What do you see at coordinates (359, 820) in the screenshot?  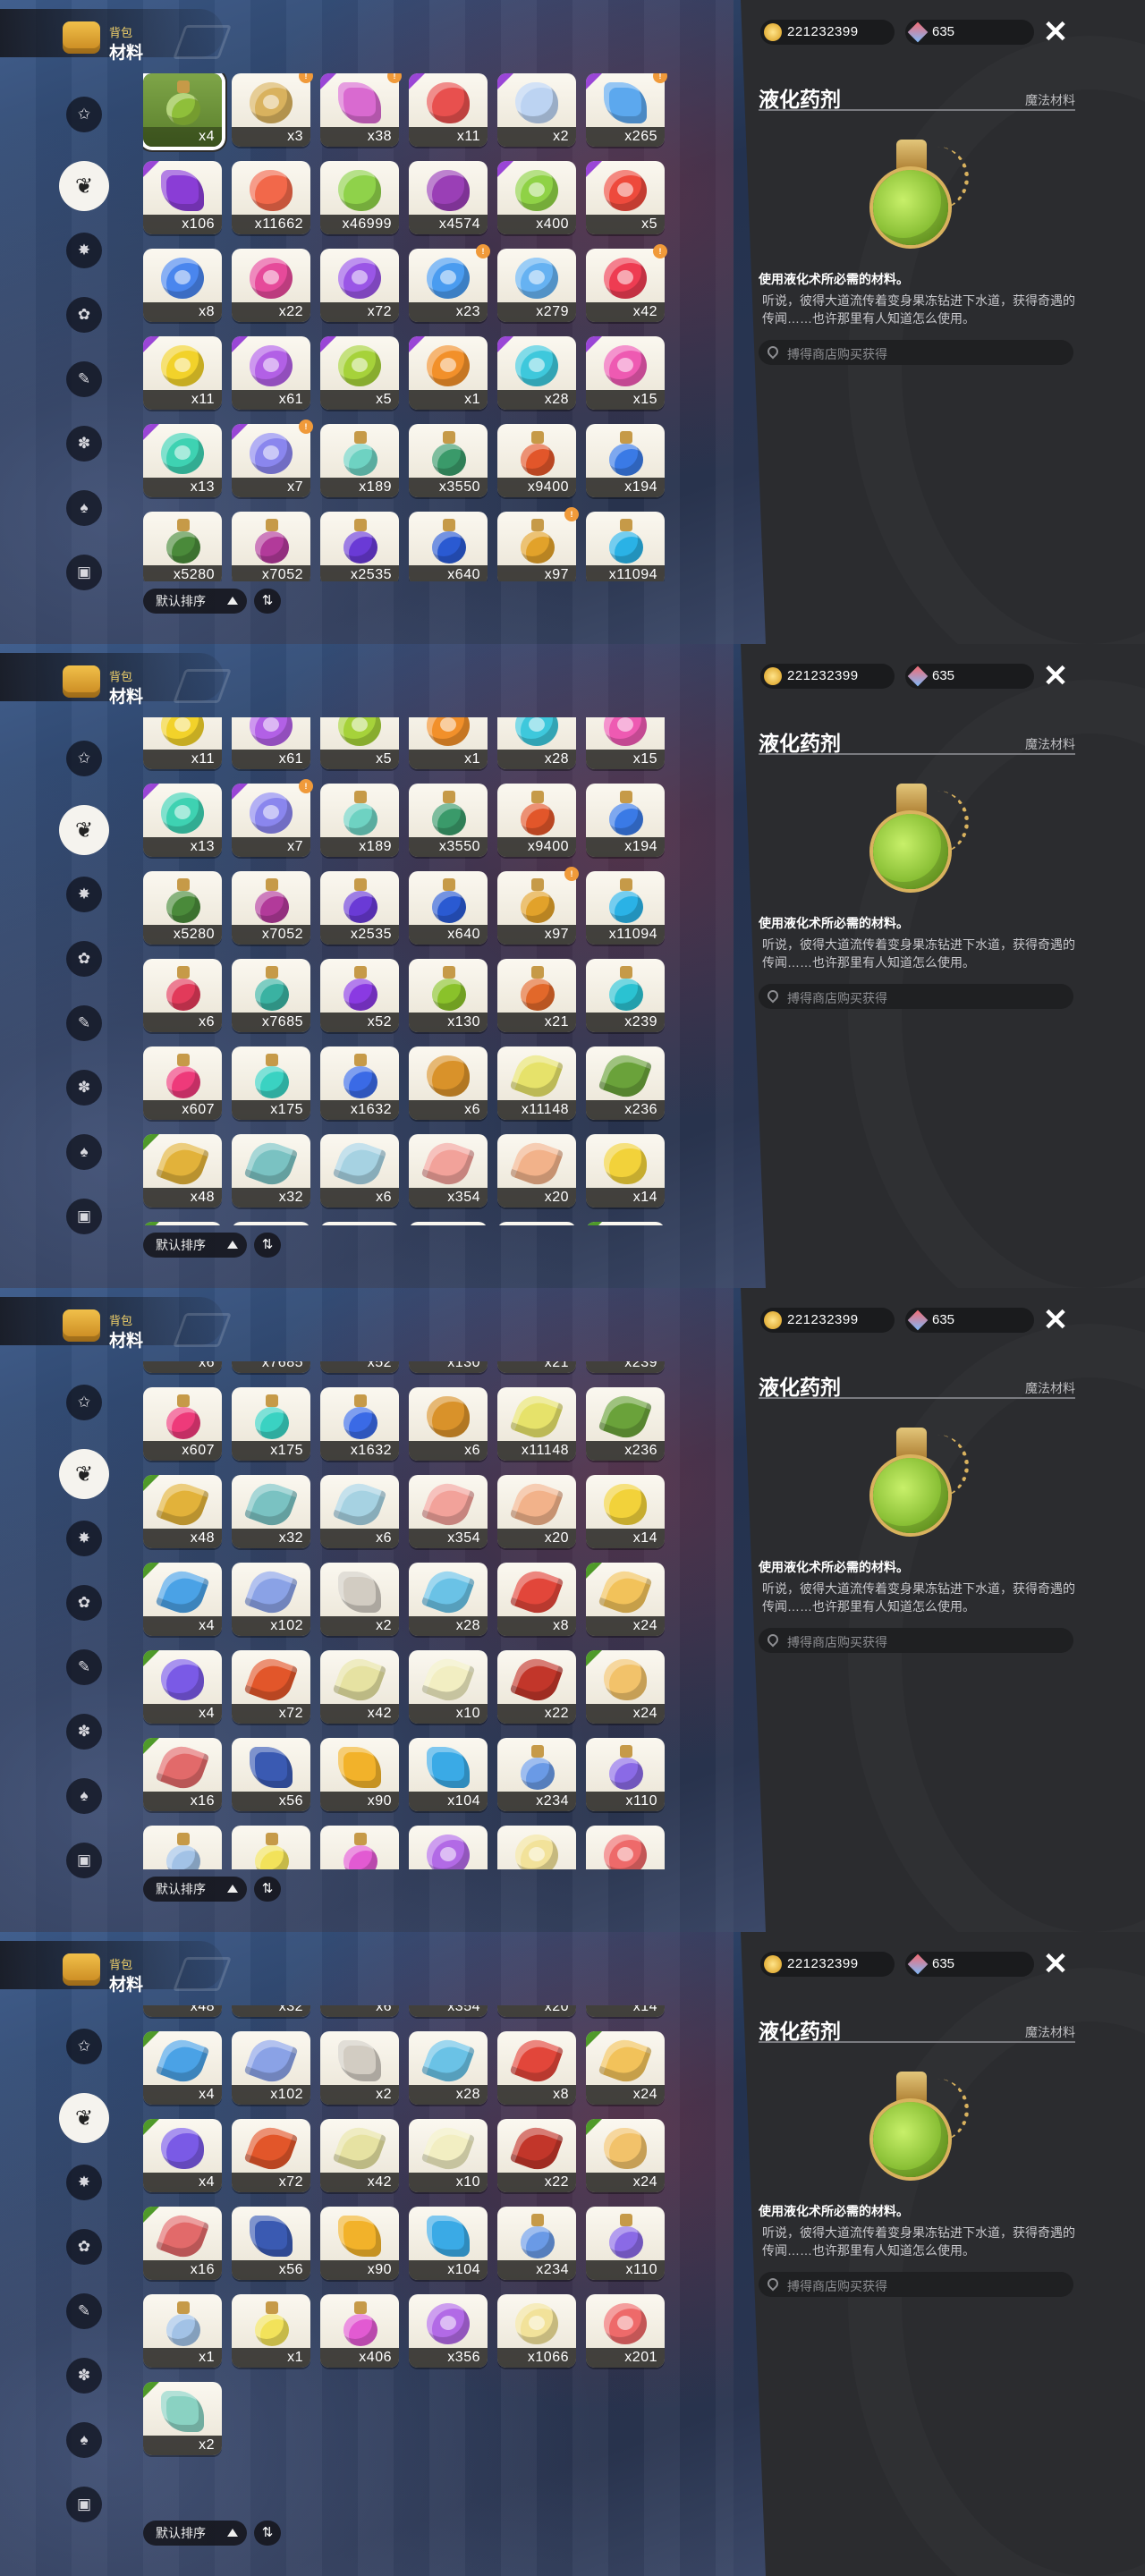 I see `inventory-item: x189` at bounding box center [359, 820].